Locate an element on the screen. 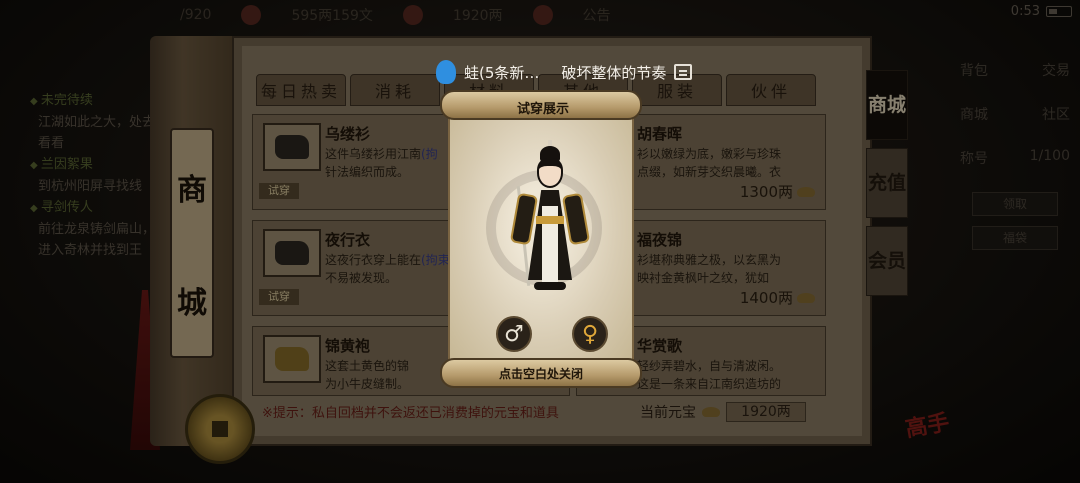 The width and height of the screenshot is (1080, 483). scroll-top-roll: 试穿展示 is located at coordinates (541, 105).